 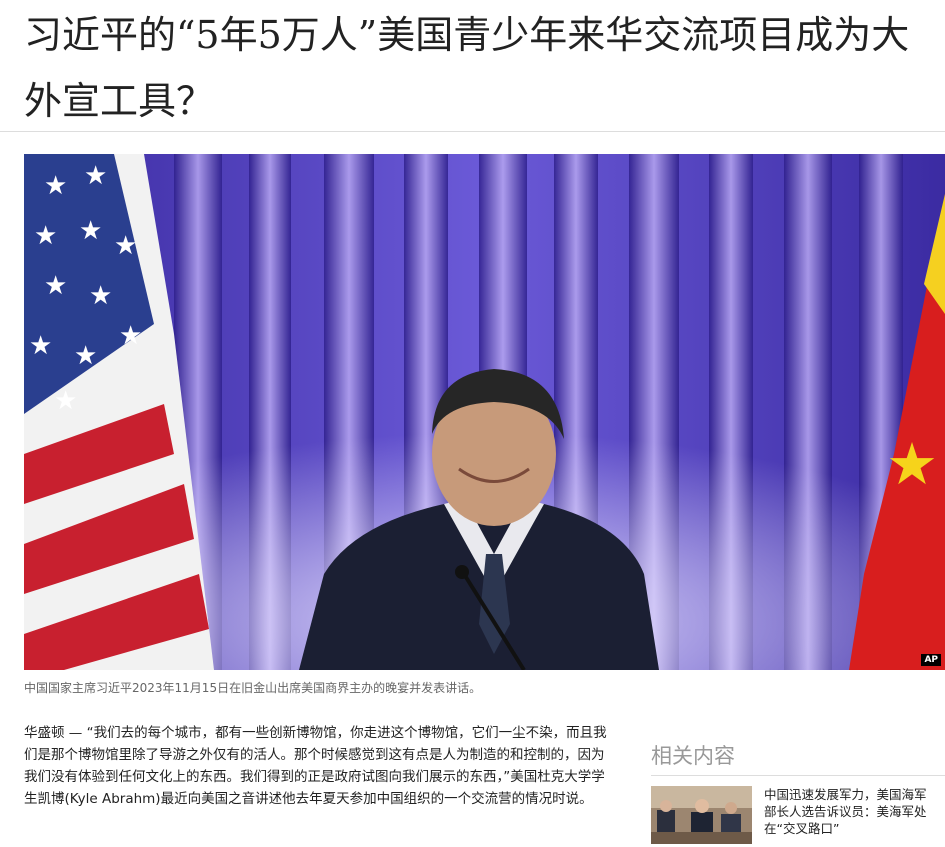 What do you see at coordinates (931, 660) in the screenshot?
I see `photo-credit: AP` at bounding box center [931, 660].